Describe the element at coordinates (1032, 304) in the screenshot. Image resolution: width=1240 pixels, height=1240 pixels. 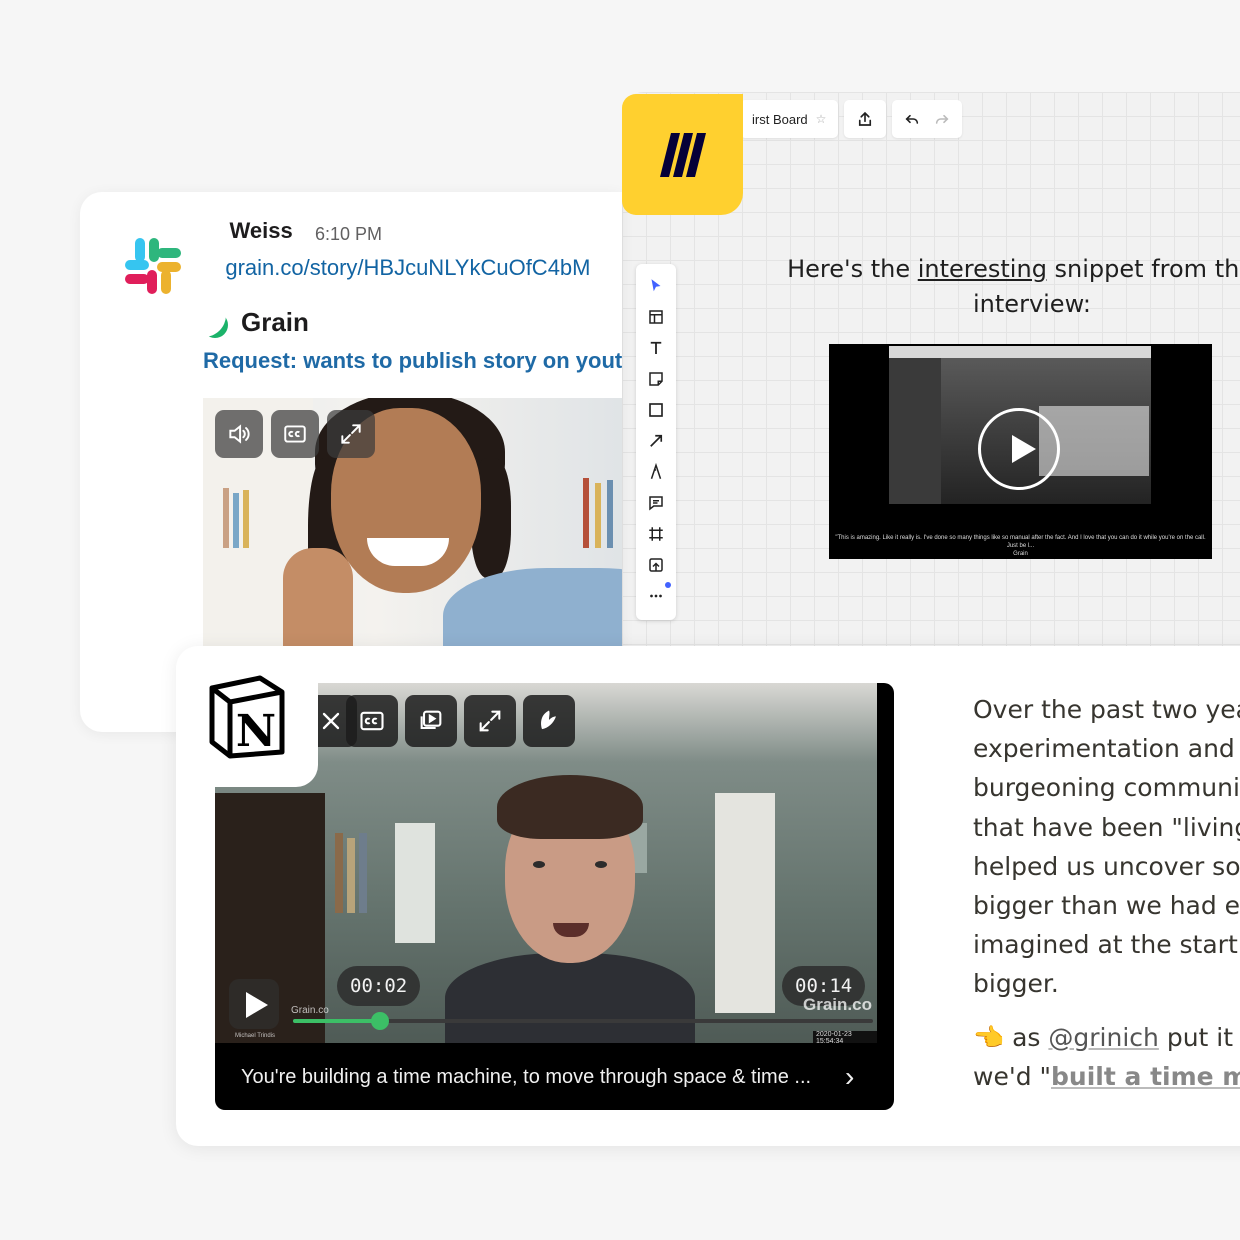
I see `caption-line-2: interview:` at that location.